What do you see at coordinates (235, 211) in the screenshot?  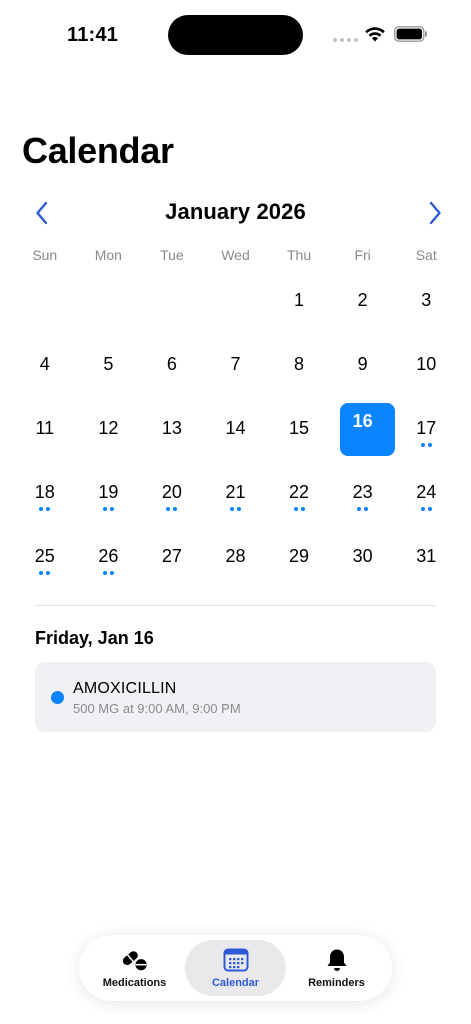 I see `month-label: January 2026` at bounding box center [235, 211].